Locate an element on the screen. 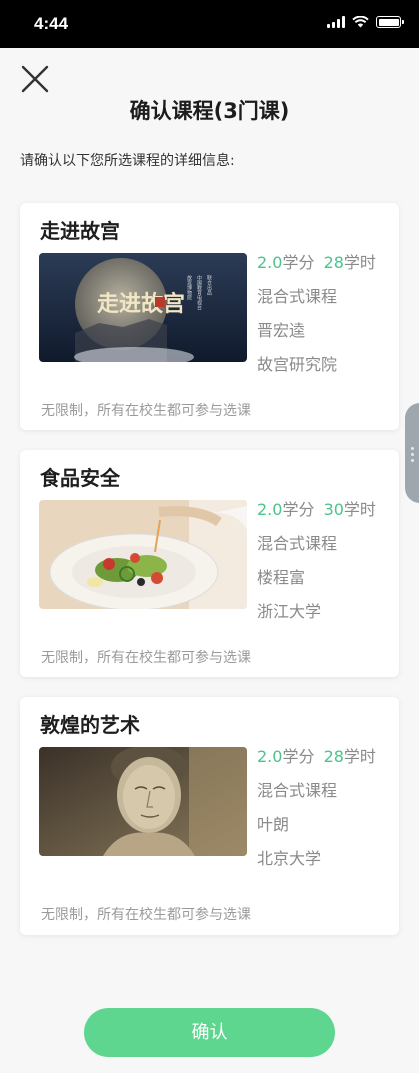  course-institution: 故宫研究院 is located at coordinates (297, 364).